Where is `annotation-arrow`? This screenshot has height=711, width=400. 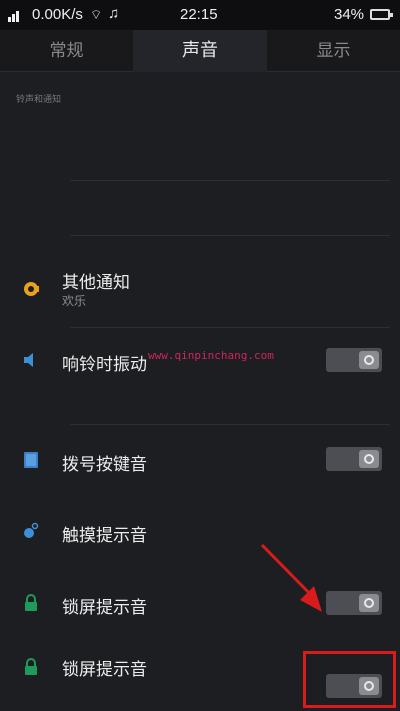 annotation-arrow is located at coordinates (291, 577).